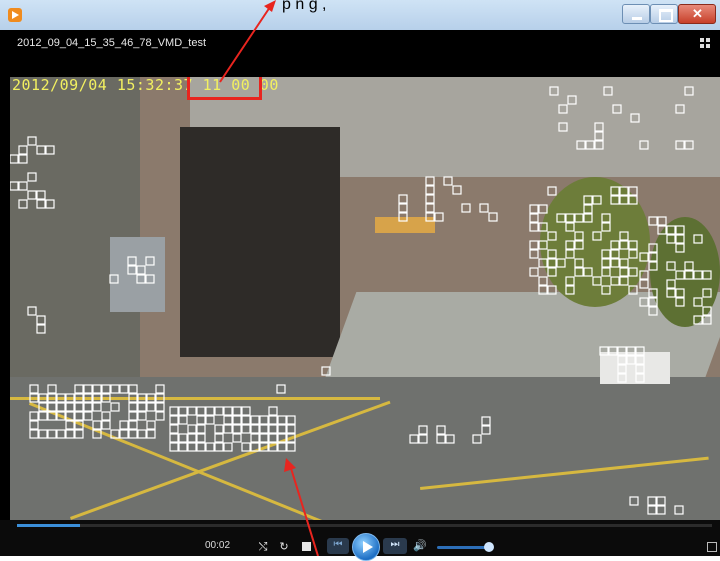  Describe the element at coordinates (269, 278) in the screenshot. I see `annotation-arrows` at that location.